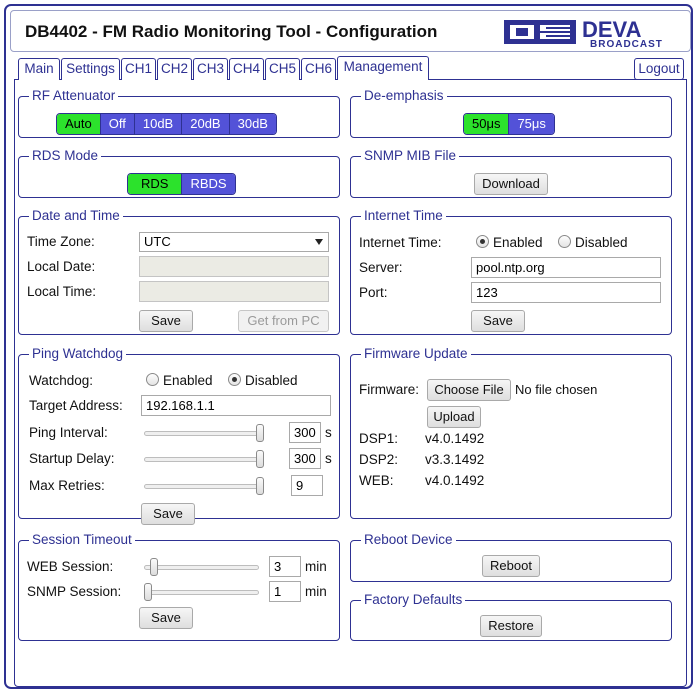 The height and width of the screenshot is (693, 697). Describe the element at coordinates (39, 69) in the screenshot. I see `tab-main: Main` at that location.